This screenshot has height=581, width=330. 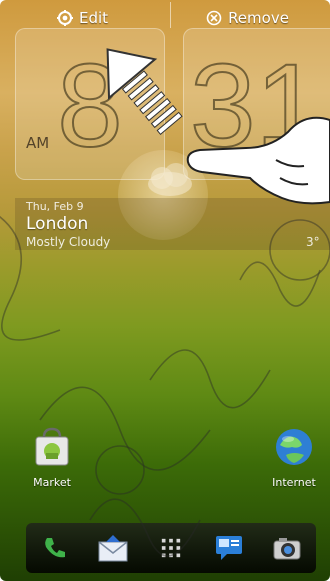 I want to click on dock-messages, so click(x=229, y=548).